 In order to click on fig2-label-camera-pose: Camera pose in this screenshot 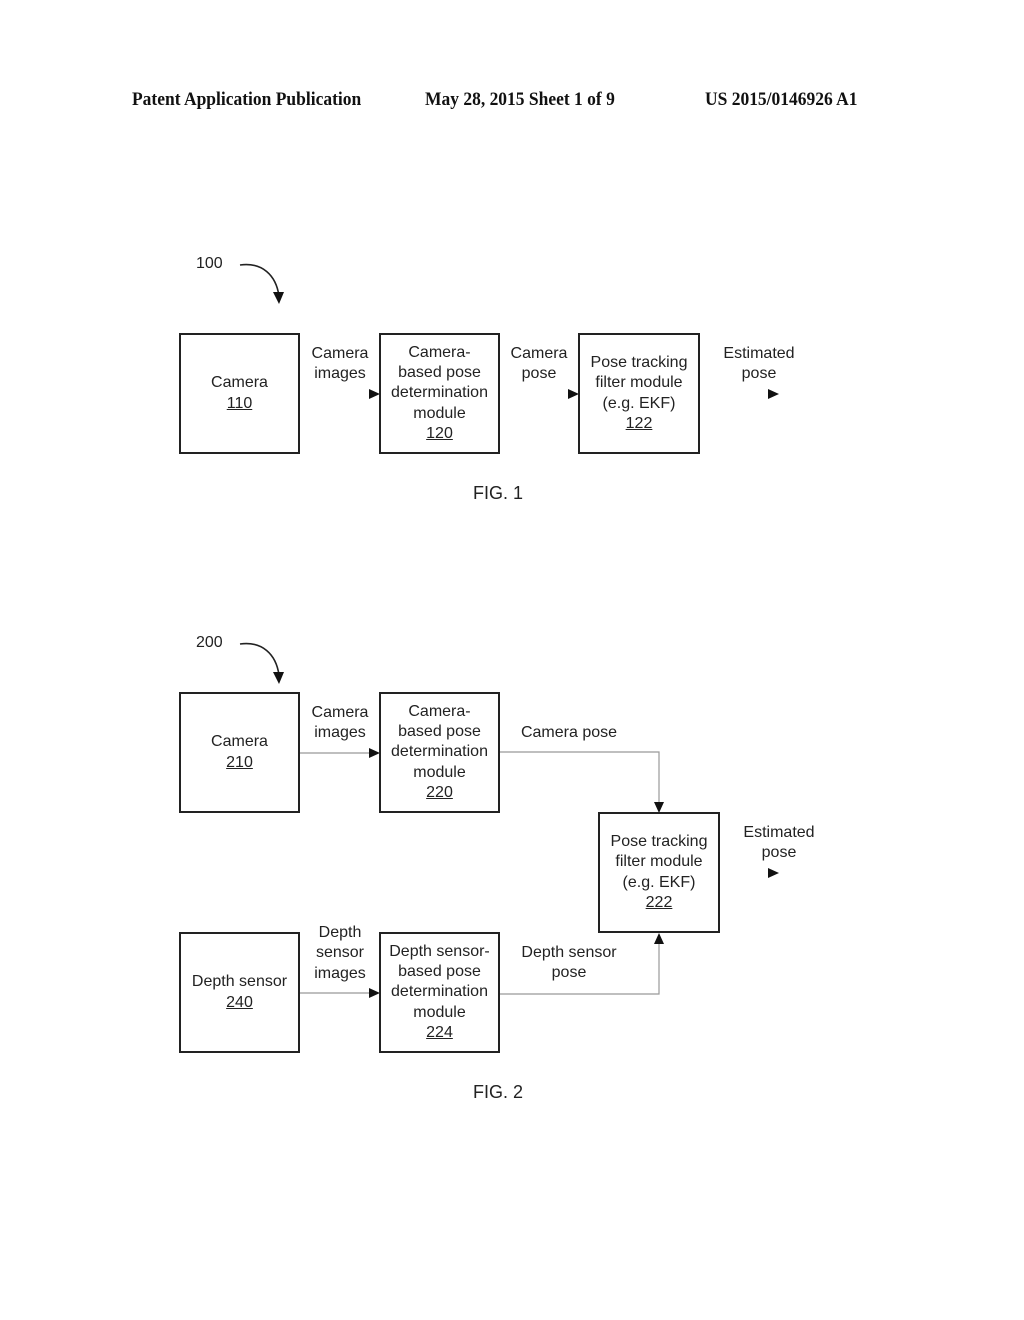, I will do `click(569, 733)`.